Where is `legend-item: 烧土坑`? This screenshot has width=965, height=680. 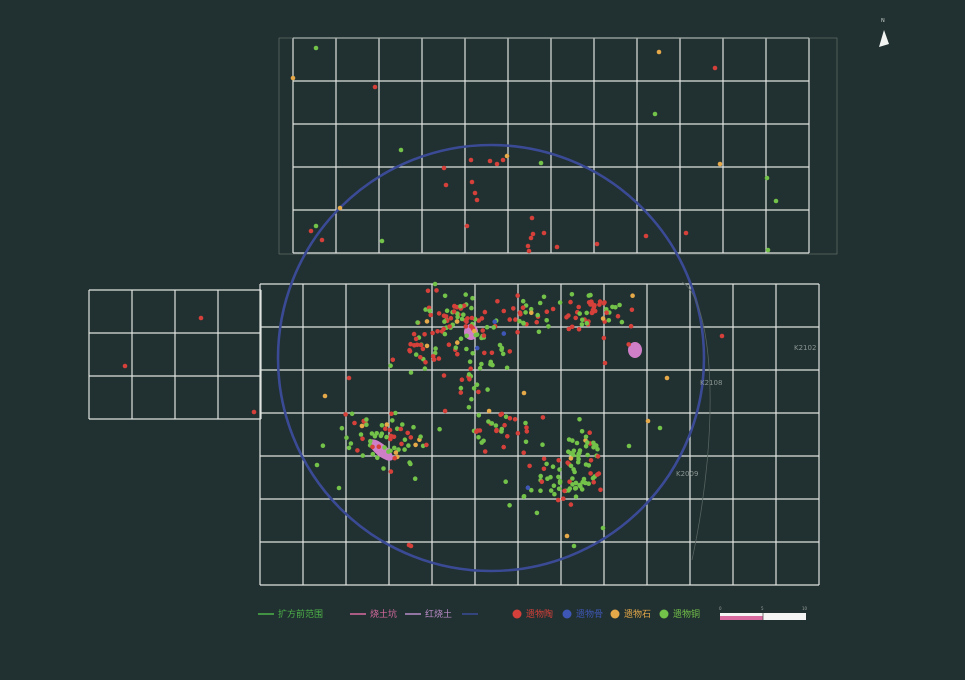
legend-item: 烧土坑 is located at coordinates (373, 614).